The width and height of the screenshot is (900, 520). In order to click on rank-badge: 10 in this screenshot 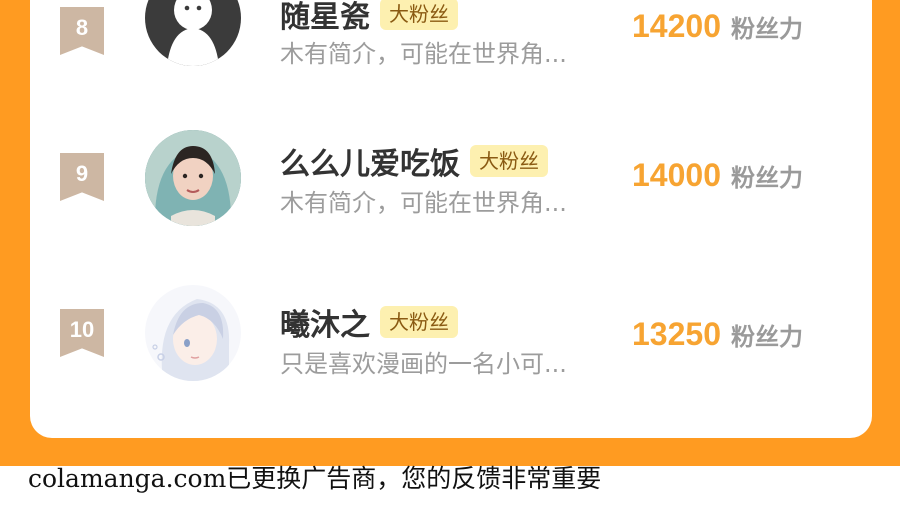, I will do `click(82, 333)`.